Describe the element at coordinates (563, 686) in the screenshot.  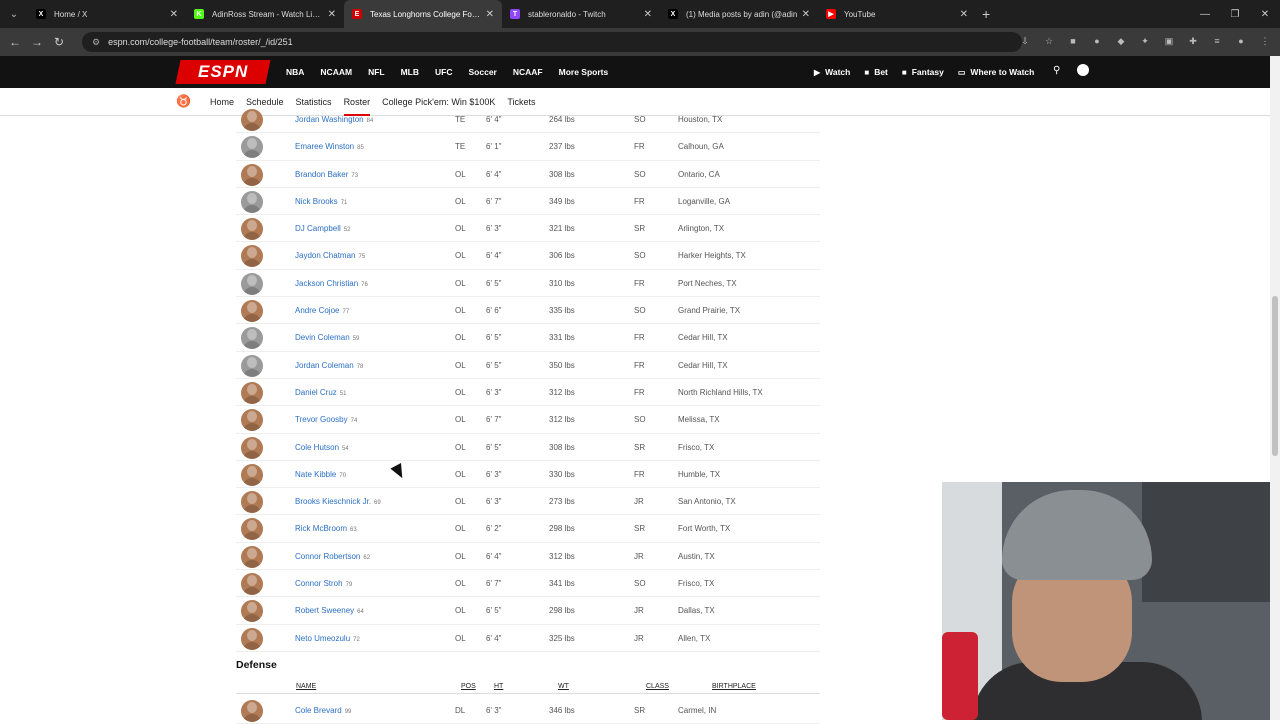
I see `header-wt: WT` at that location.